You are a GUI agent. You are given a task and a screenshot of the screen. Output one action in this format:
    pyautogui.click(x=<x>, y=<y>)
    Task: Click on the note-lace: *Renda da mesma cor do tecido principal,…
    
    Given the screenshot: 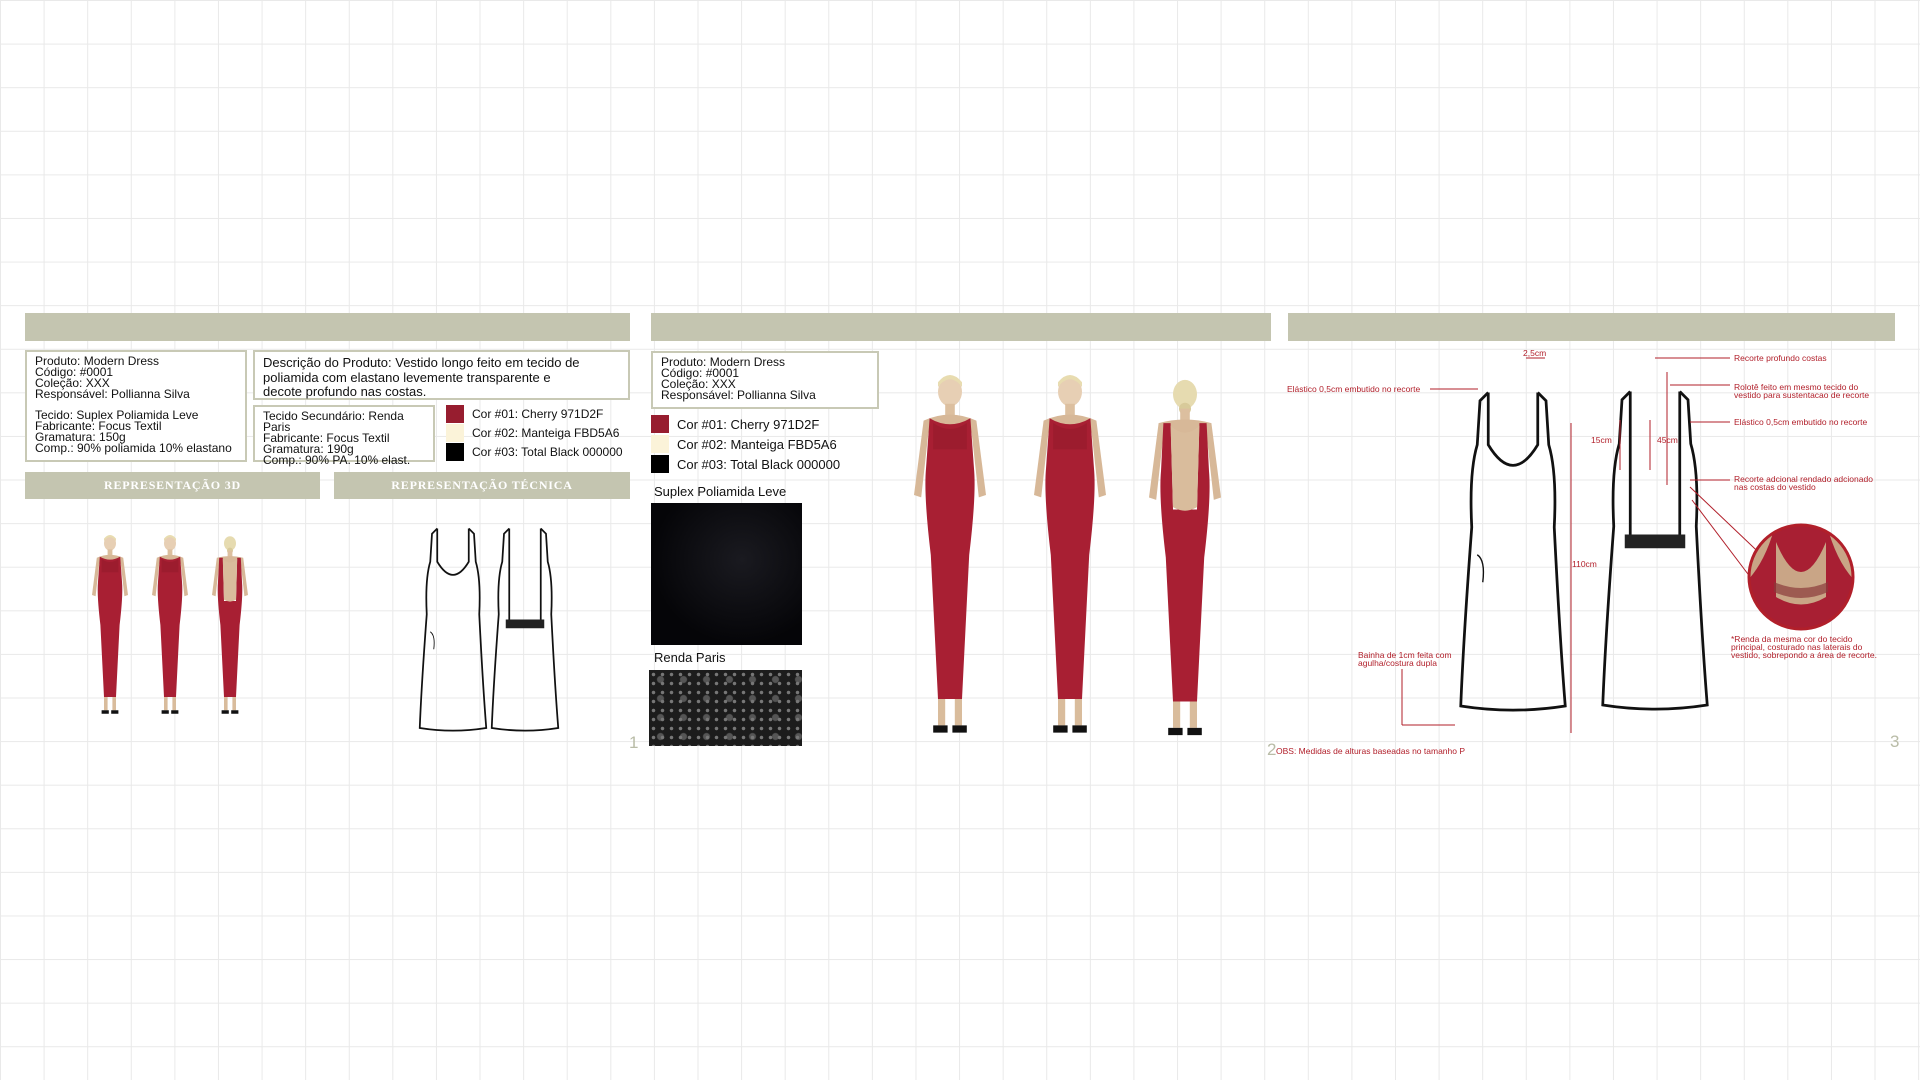 What is the action you would take?
    pyautogui.click(x=1804, y=647)
    